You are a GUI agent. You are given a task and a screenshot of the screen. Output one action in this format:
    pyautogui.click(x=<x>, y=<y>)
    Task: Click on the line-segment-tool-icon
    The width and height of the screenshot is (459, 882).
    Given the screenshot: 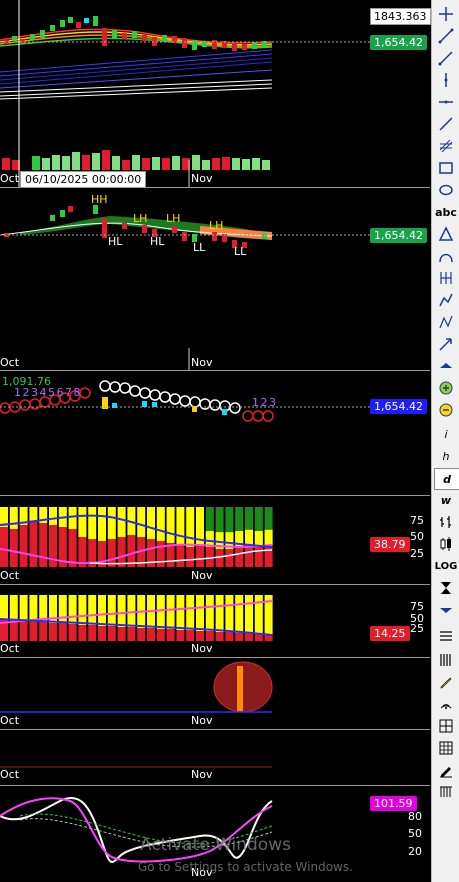 What is the action you would take?
    pyautogui.click(x=446, y=36)
    